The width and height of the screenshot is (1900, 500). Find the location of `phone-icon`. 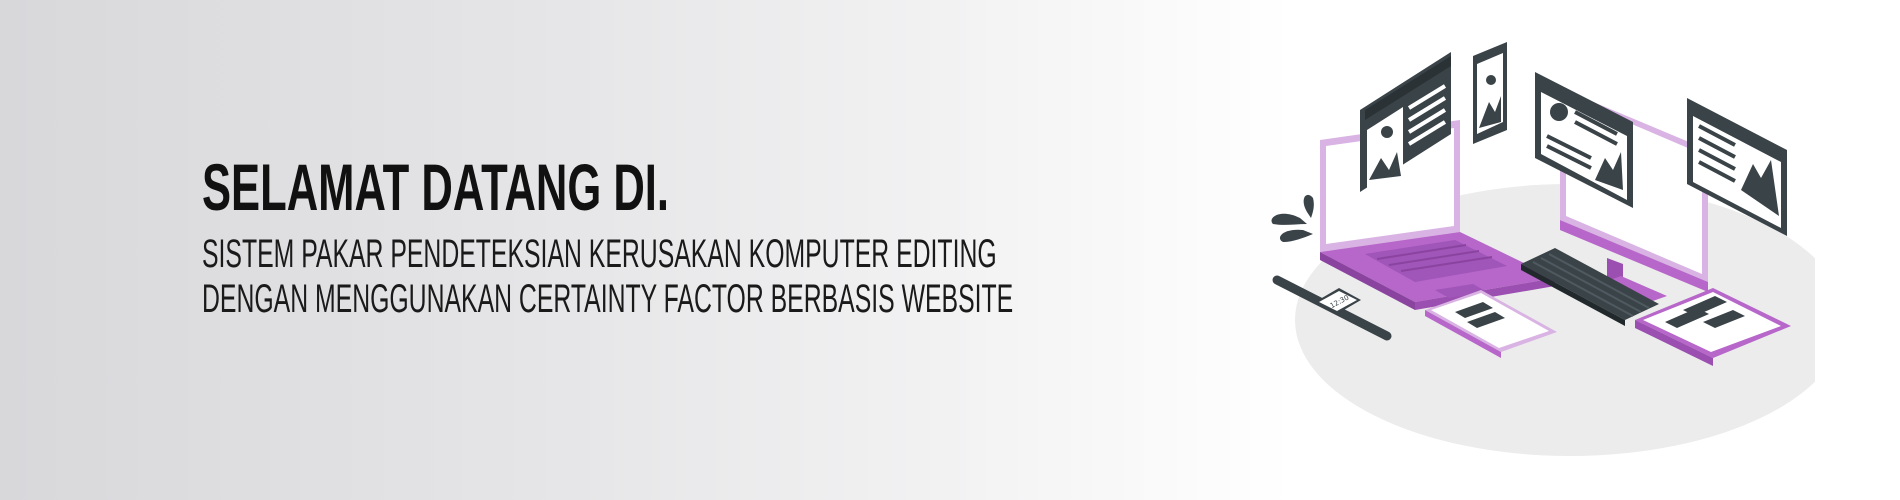

phone-icon is located at coordinates (1490, 93).